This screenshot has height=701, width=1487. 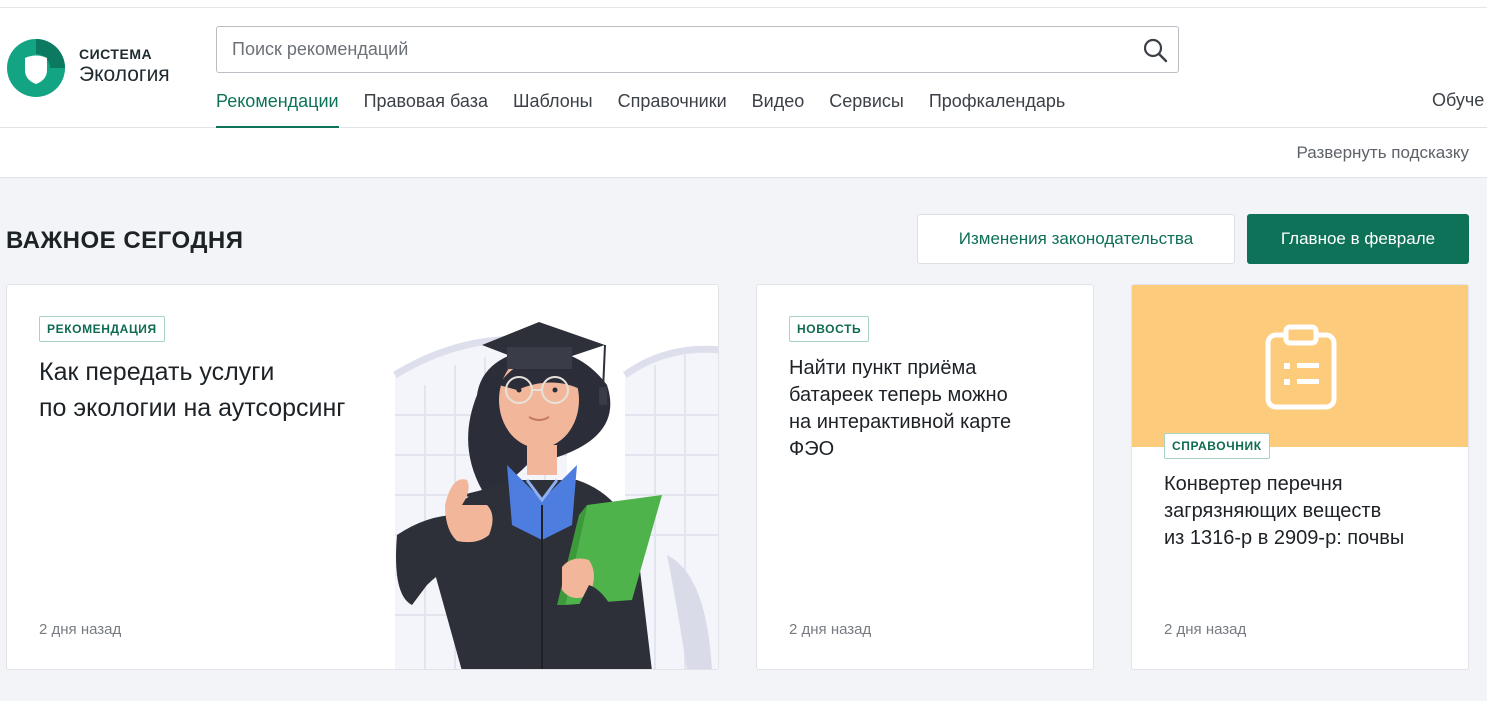 I want to click on logo-text: СИСТЕМА Экология, so click(x=124, y=66).